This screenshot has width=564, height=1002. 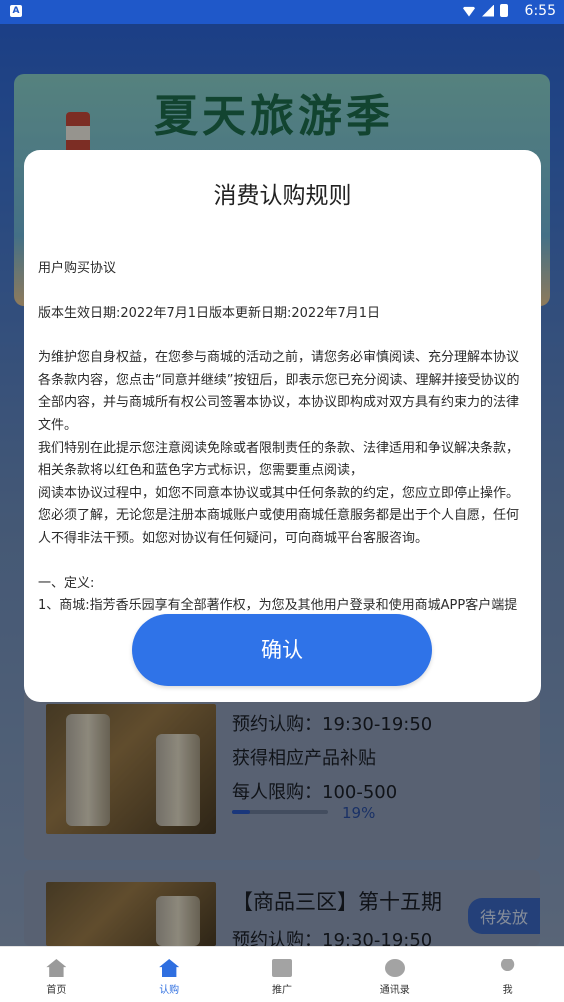 I want to click on tab-label: 推广, so click(x=281, y=990).